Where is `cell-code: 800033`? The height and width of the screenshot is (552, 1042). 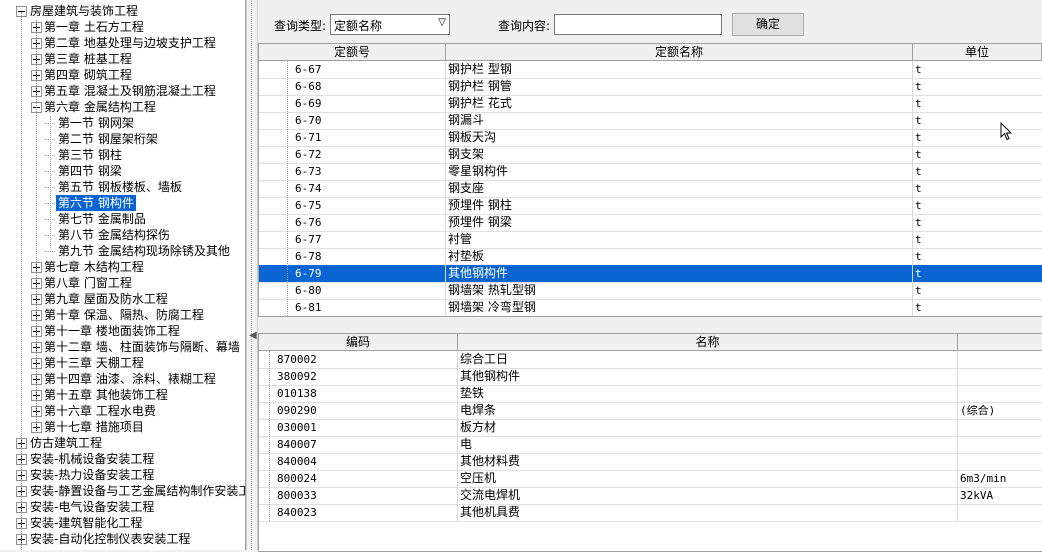
cell-code: 800033 is located at coordinates (358, 495).